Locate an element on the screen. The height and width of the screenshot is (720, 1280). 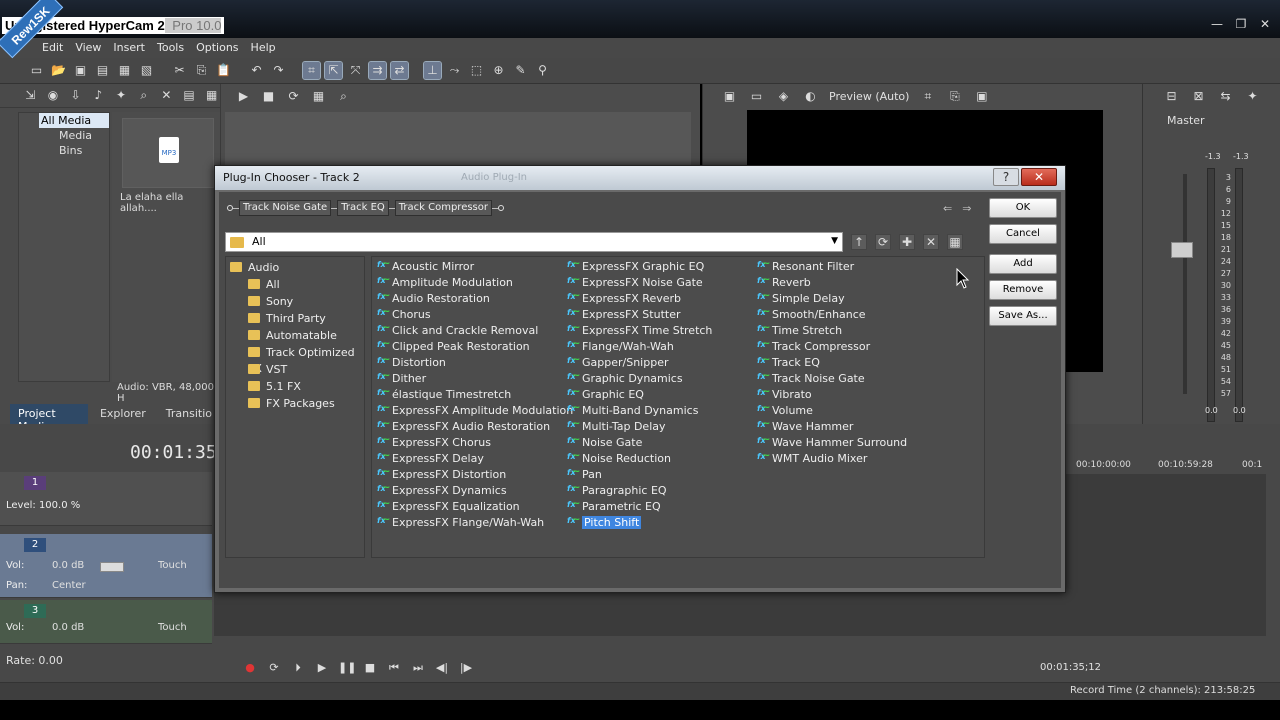
overlays-icon: ⌗ is located at coordinates (927, 96).